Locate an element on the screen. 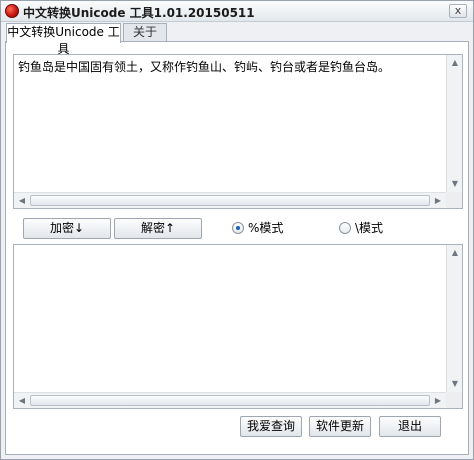 The height and width of the screenshot is (460, 474). query-button: 我爱查询 is located at coordinates (271, 426).